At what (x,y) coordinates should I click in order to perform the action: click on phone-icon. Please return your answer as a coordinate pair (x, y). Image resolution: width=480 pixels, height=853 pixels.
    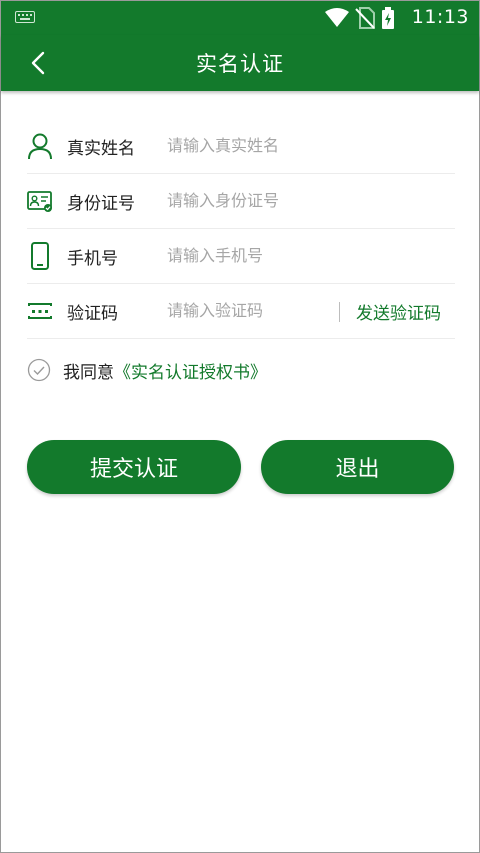
    Looking at the image, I should click on (40, 256).